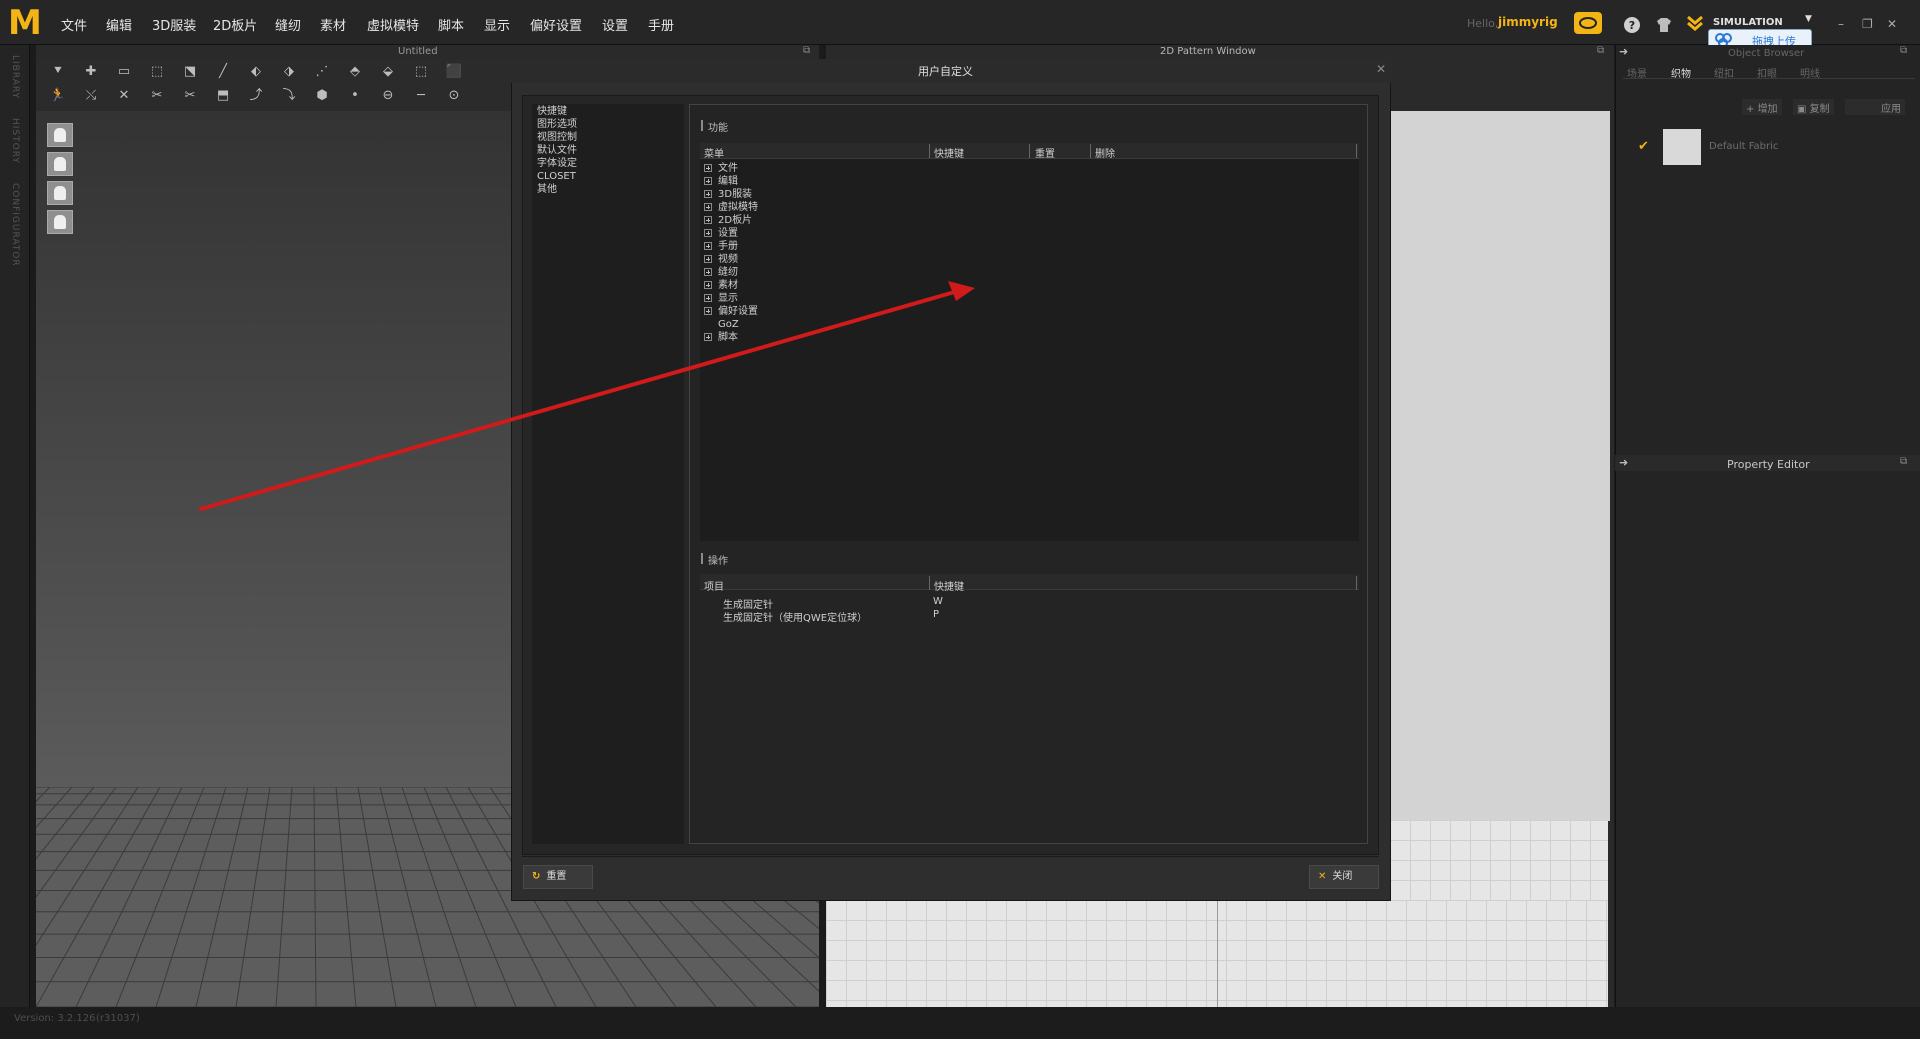 The height and width of the screenshot is (1039, 1920). What do you see at coordinates (938, 601) in the screenshot?
I see `ops-key: W` at bounding box center [938, 601].